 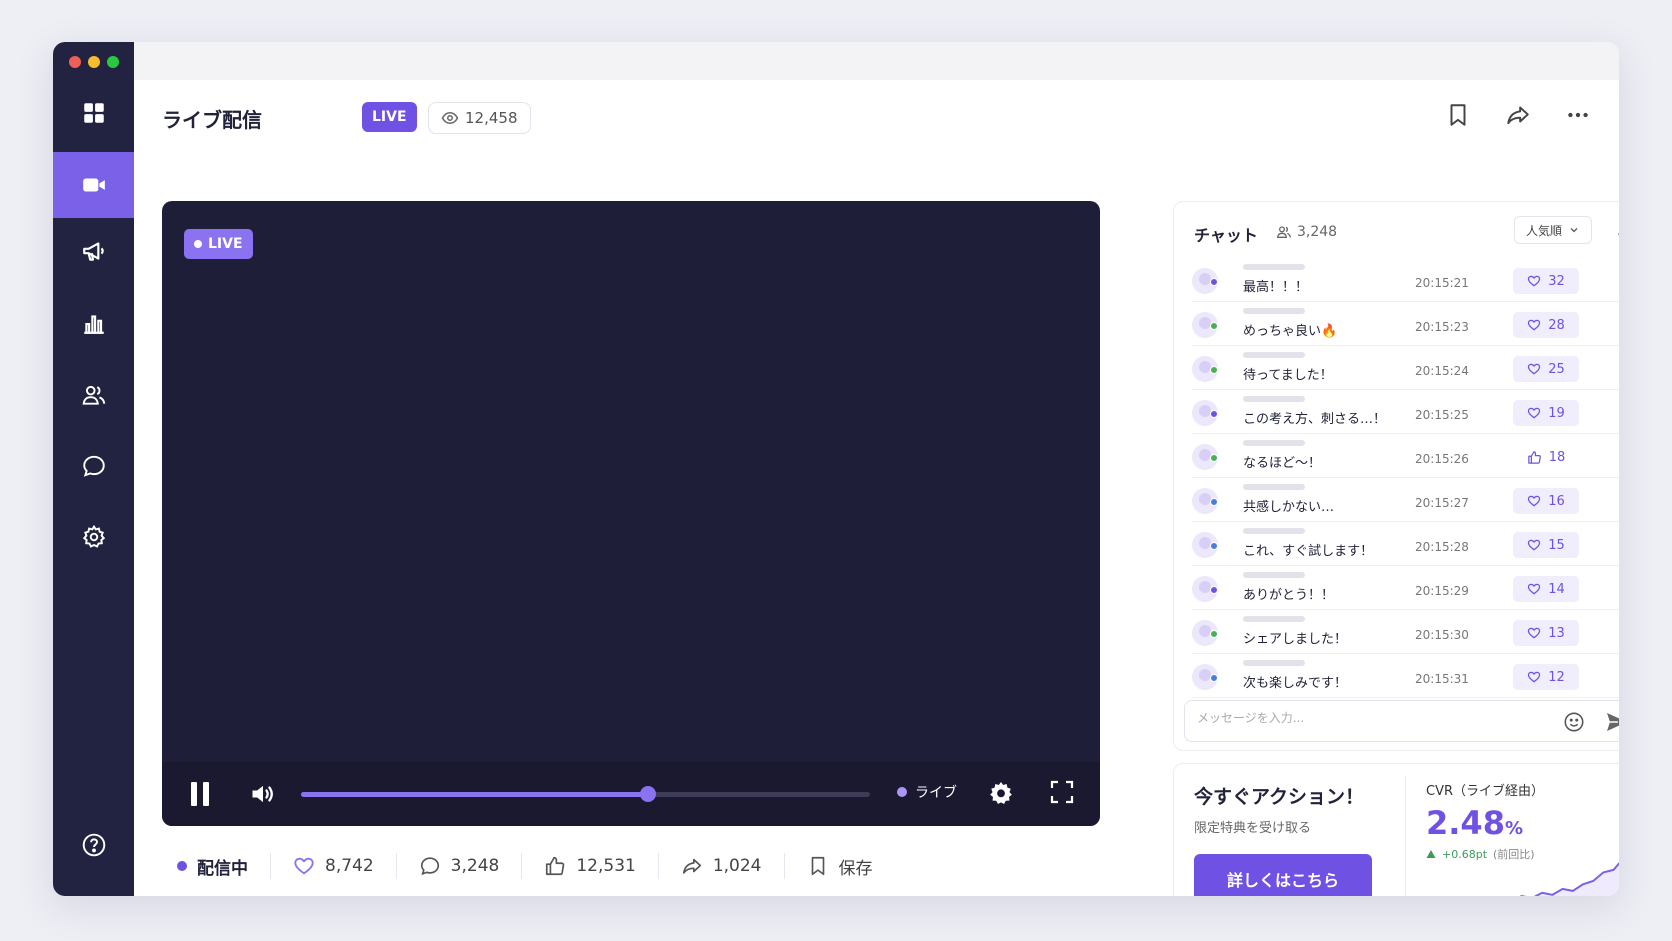 I want to click on chat-like-button: 32, so click(x=1546, y=281).